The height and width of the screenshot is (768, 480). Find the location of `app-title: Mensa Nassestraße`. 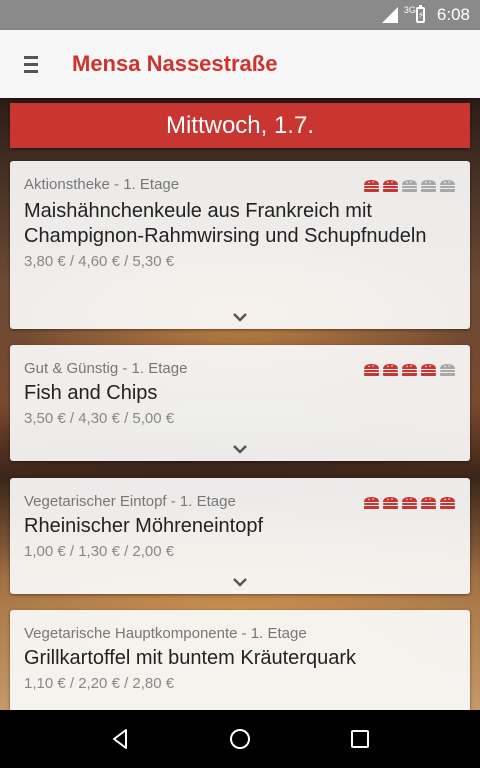

app-title: Mensa Nassestraße is located at coordinates (175, 63).